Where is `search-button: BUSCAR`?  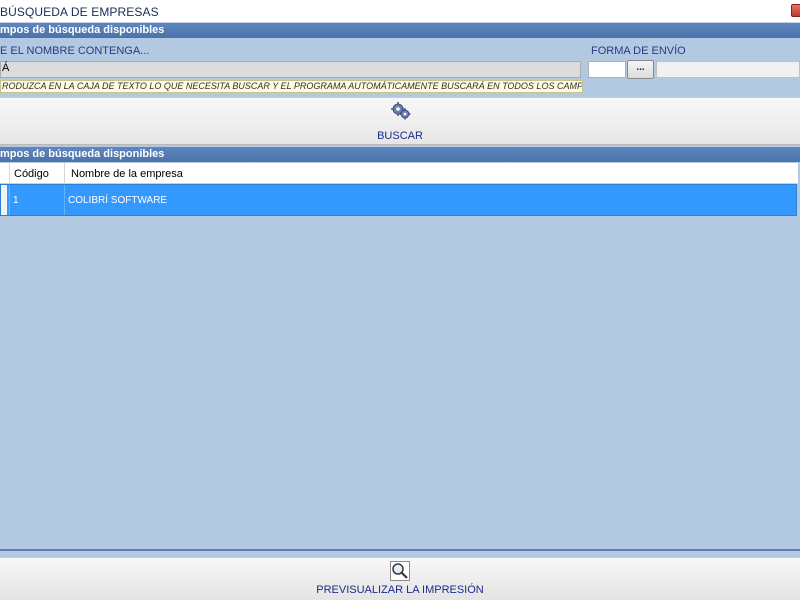
search-button: BUSCAR is located at coordinates (400, 121).